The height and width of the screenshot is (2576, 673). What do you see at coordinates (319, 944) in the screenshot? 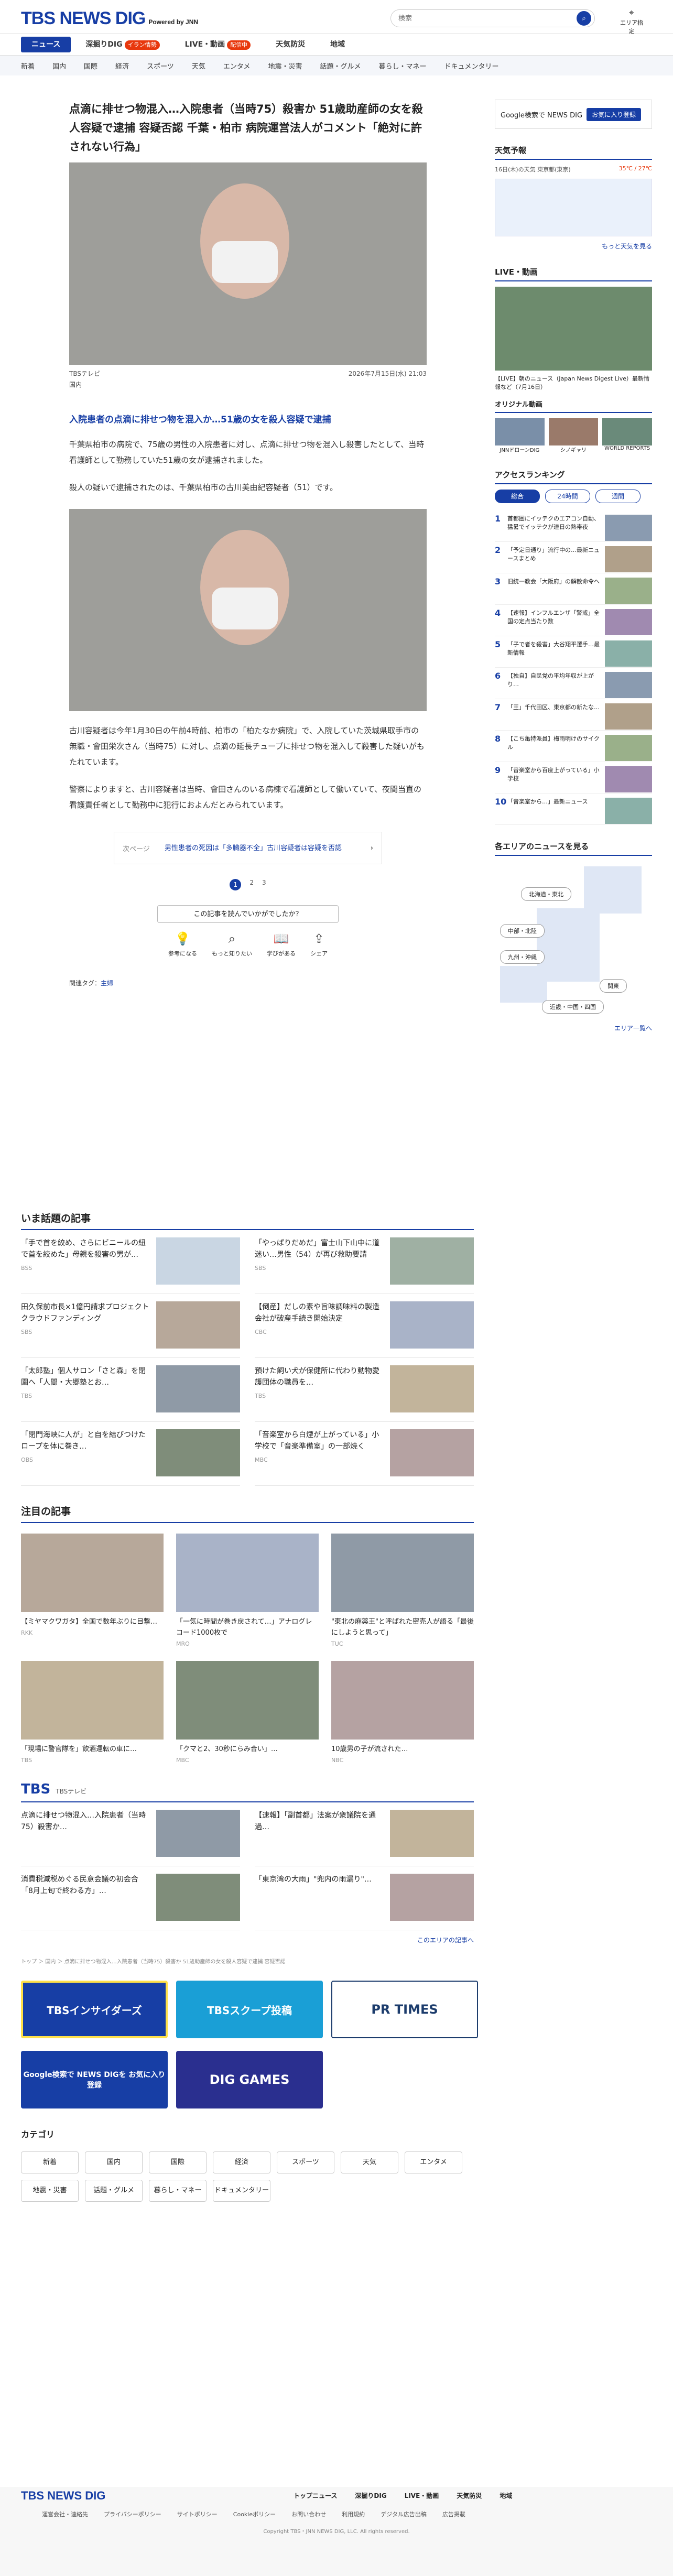
I see `share-button: ⇪ シェア` at bounding box center [319, 944].